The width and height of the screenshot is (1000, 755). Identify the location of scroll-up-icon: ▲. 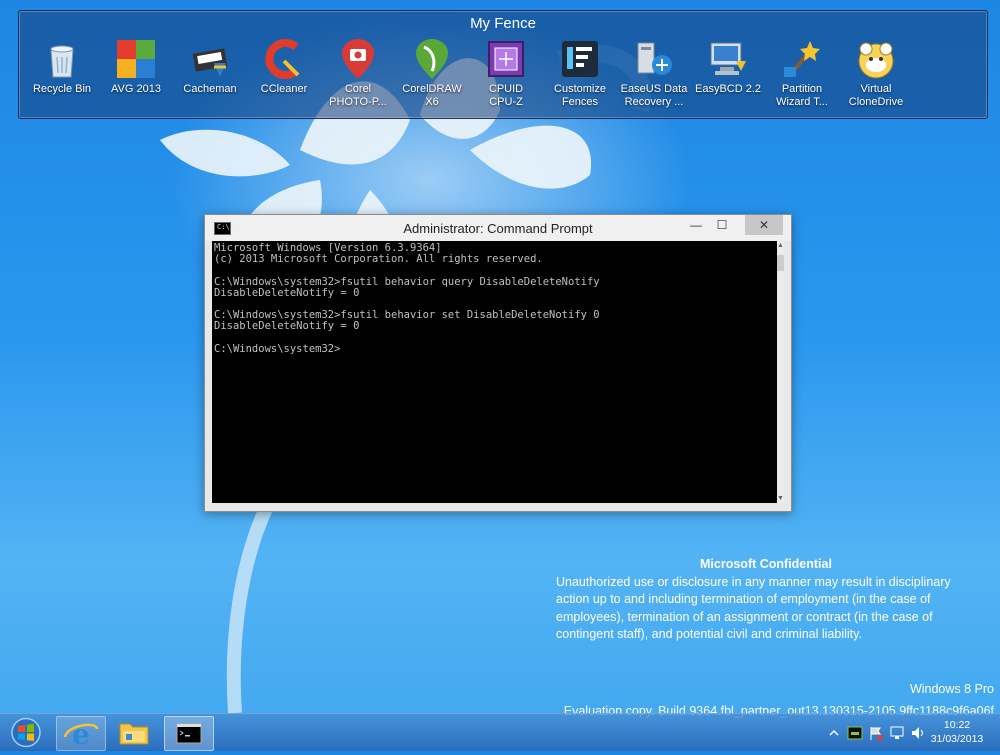
(780, 245).